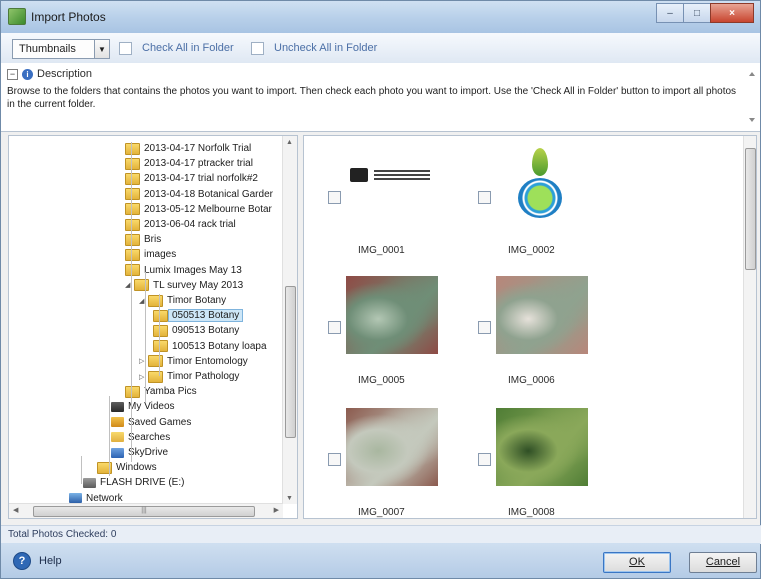 This screenshot has width=761, height=579. What do you see at coordinates (22, 561) in the screenshot?
I see `help-icon: ?` at bounding box center [22, 561].